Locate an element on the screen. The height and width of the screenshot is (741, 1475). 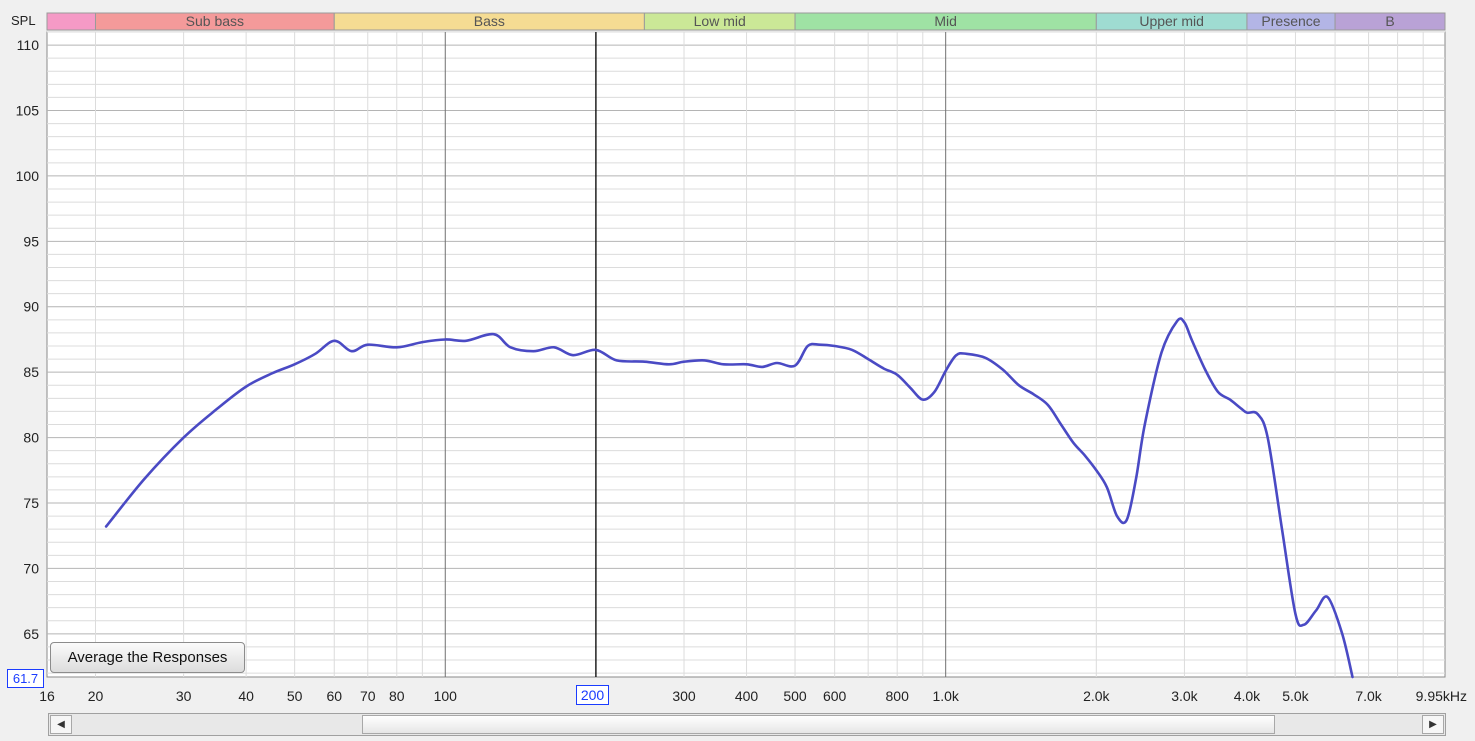
x-tick-800: 800 is located at coordinates (898, 696).